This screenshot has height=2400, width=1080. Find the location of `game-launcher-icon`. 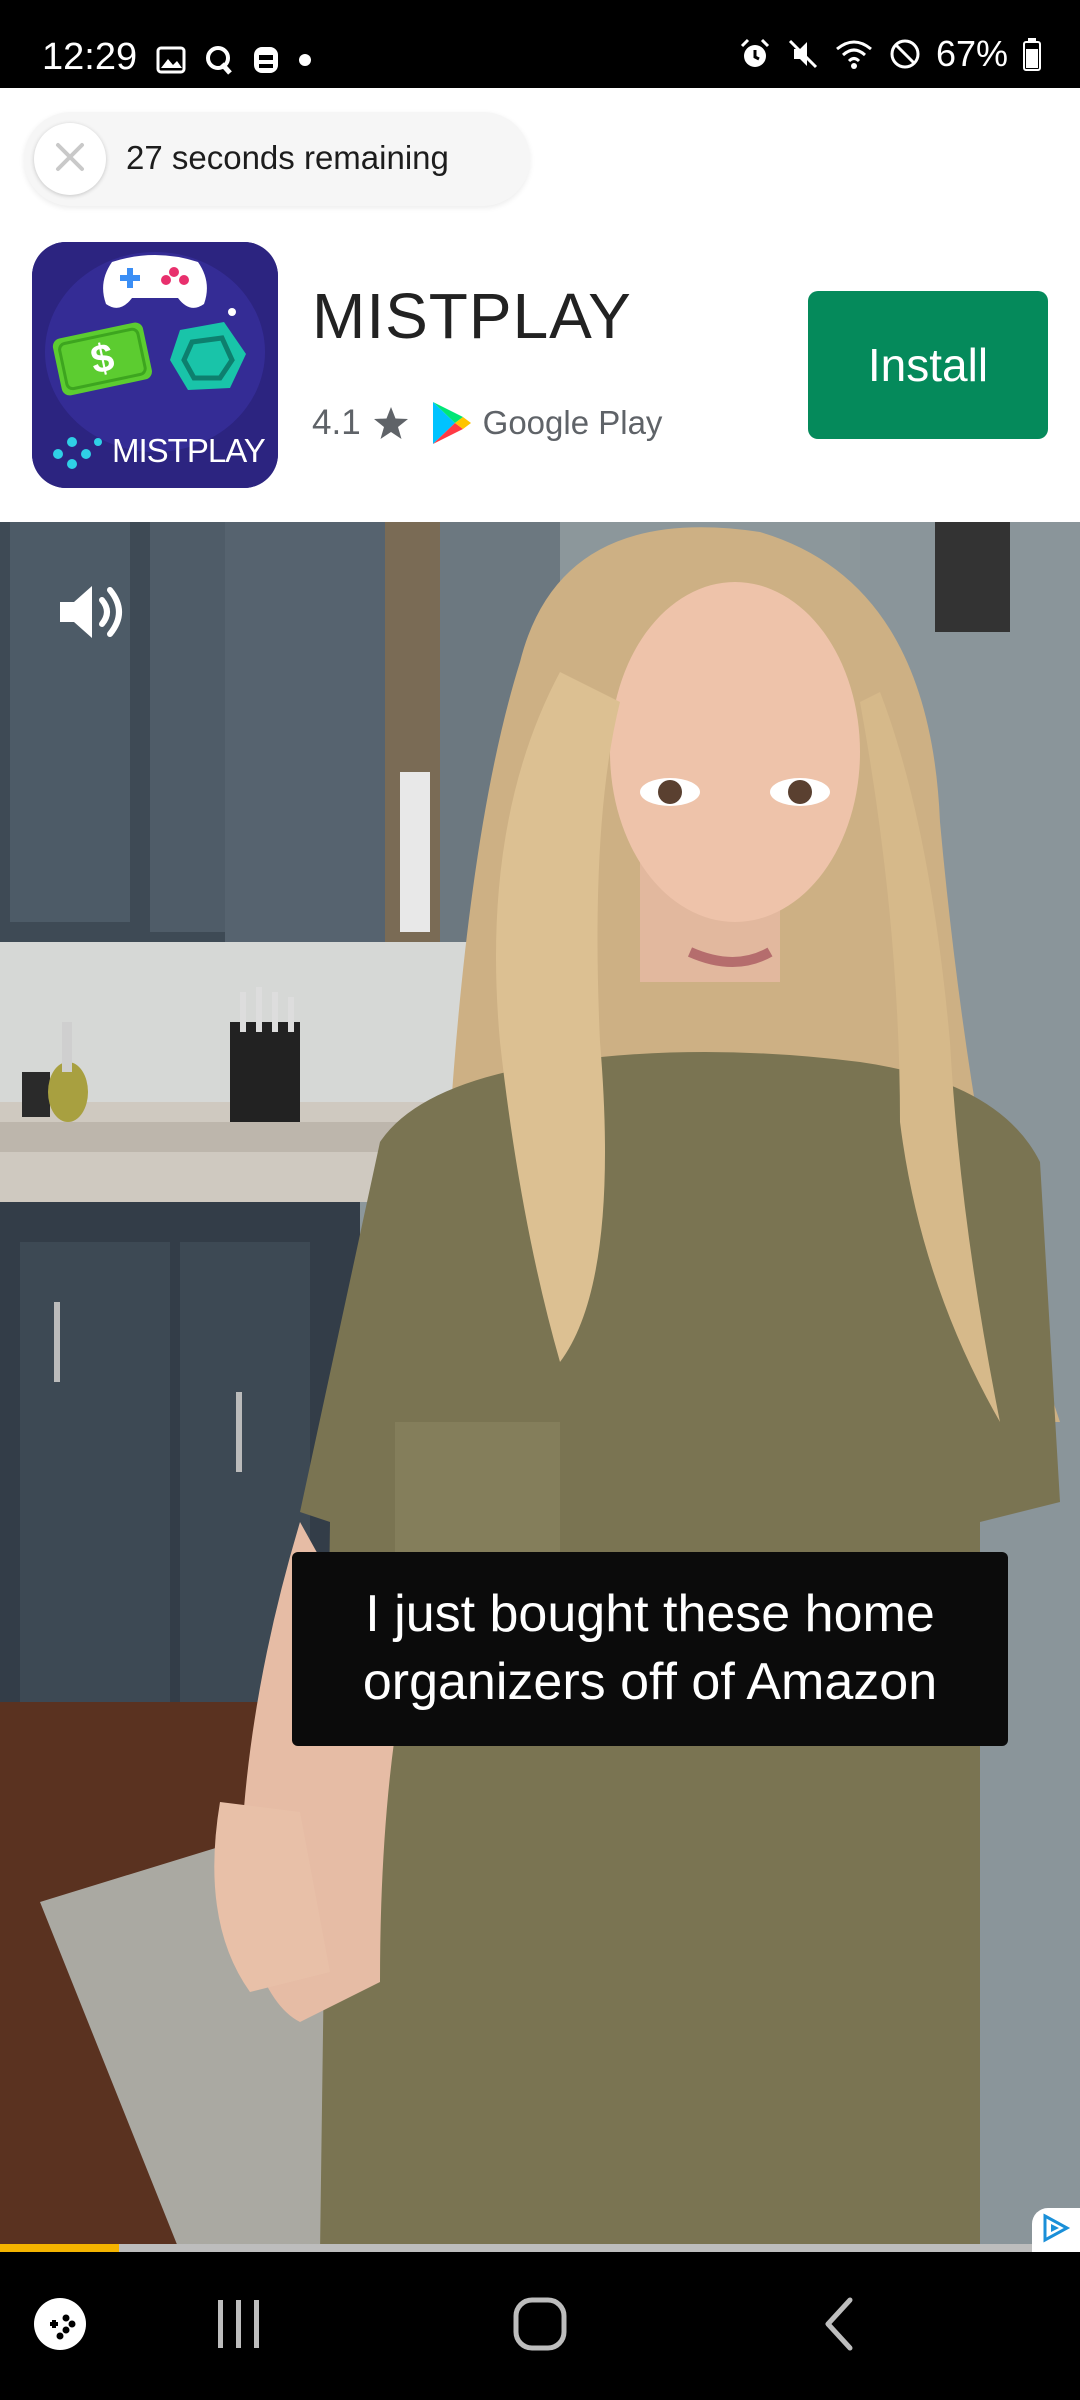

game-launcher-icon is located at coordinates (60, 2326).